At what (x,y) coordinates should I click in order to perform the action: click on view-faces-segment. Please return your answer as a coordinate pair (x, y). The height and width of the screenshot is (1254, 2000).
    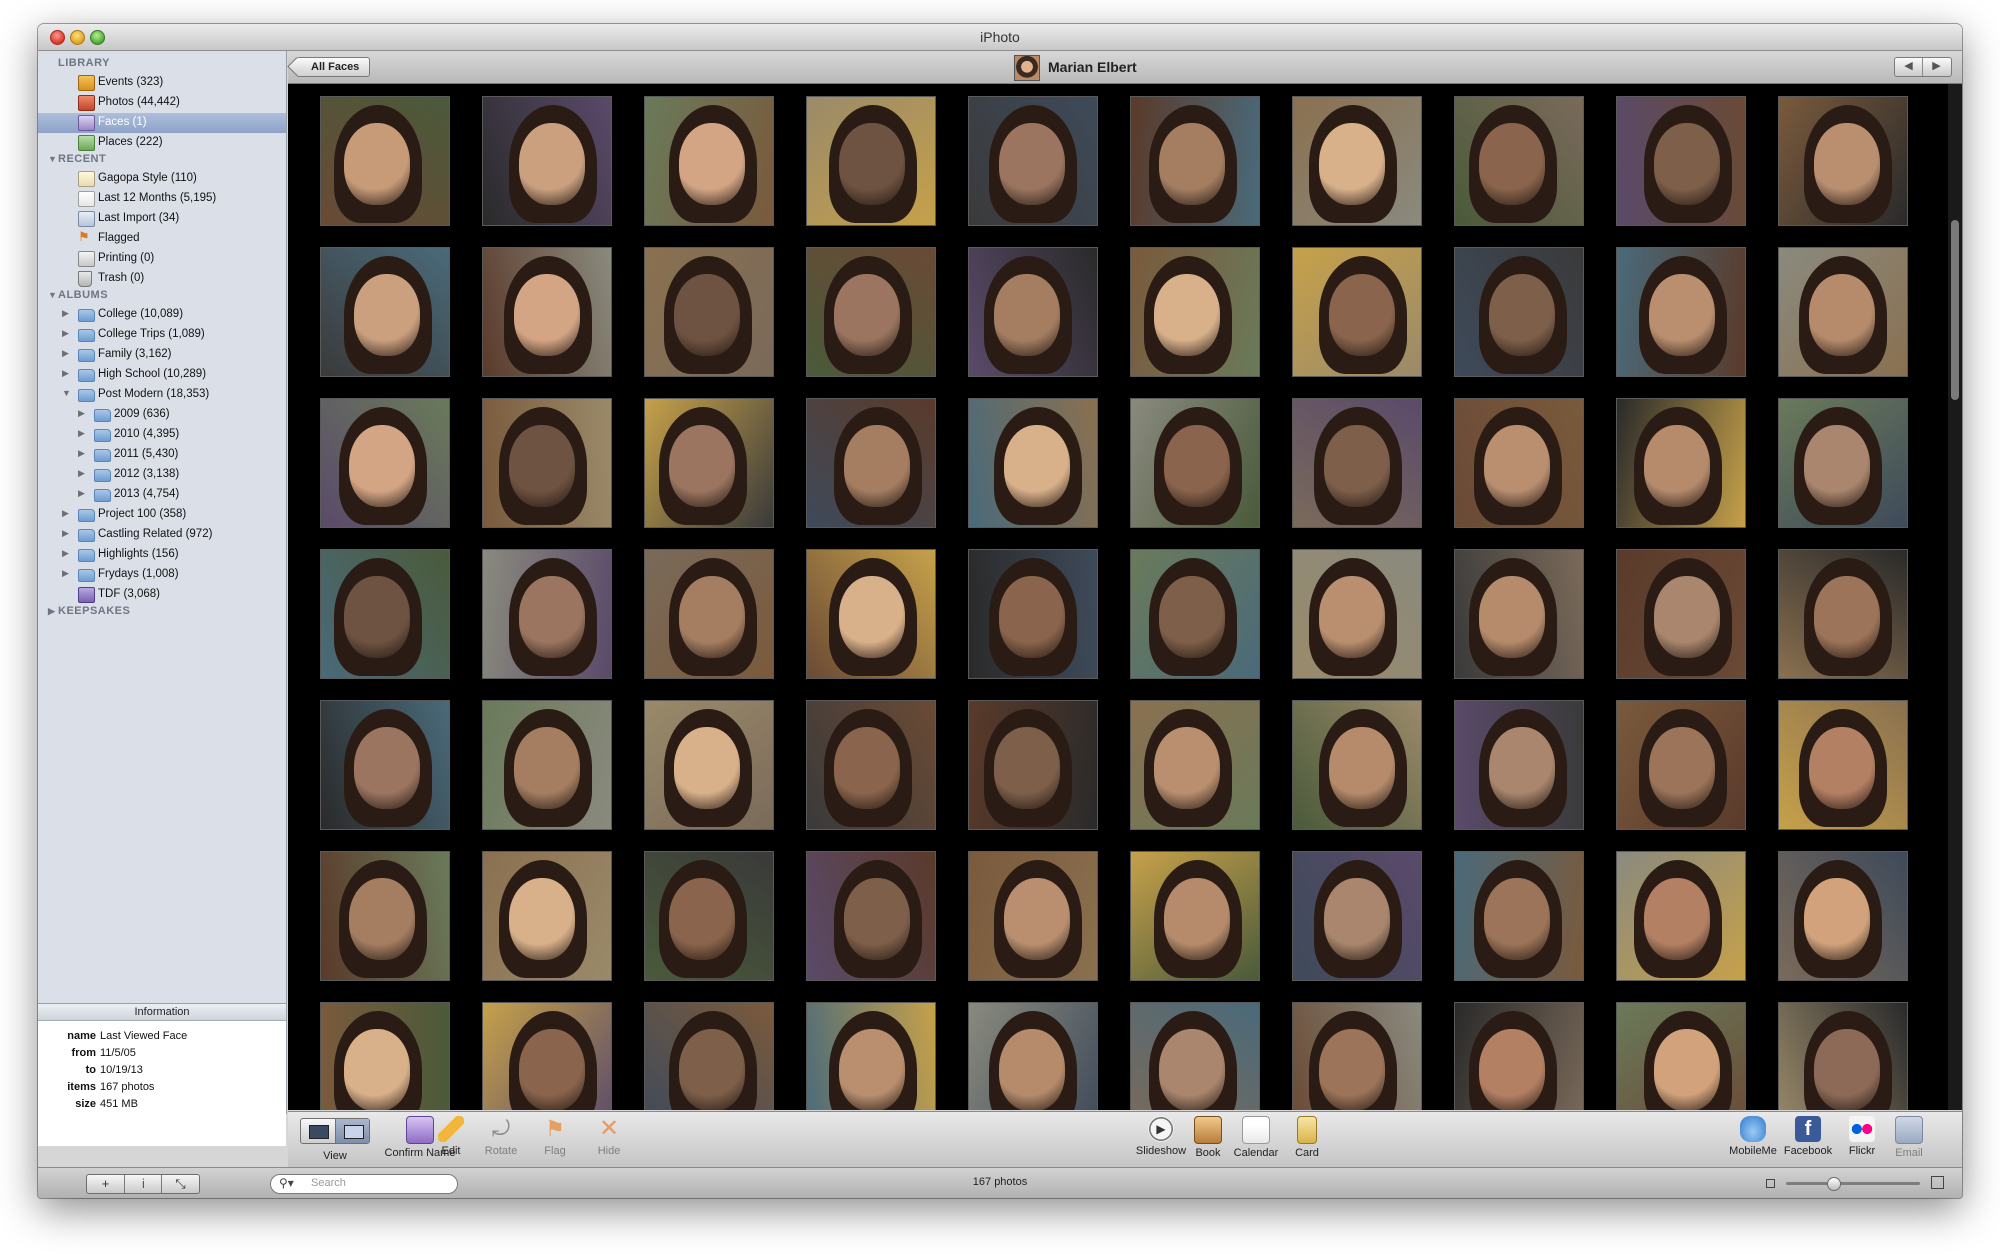
    Looking at the image, I should click on (352, 1131).